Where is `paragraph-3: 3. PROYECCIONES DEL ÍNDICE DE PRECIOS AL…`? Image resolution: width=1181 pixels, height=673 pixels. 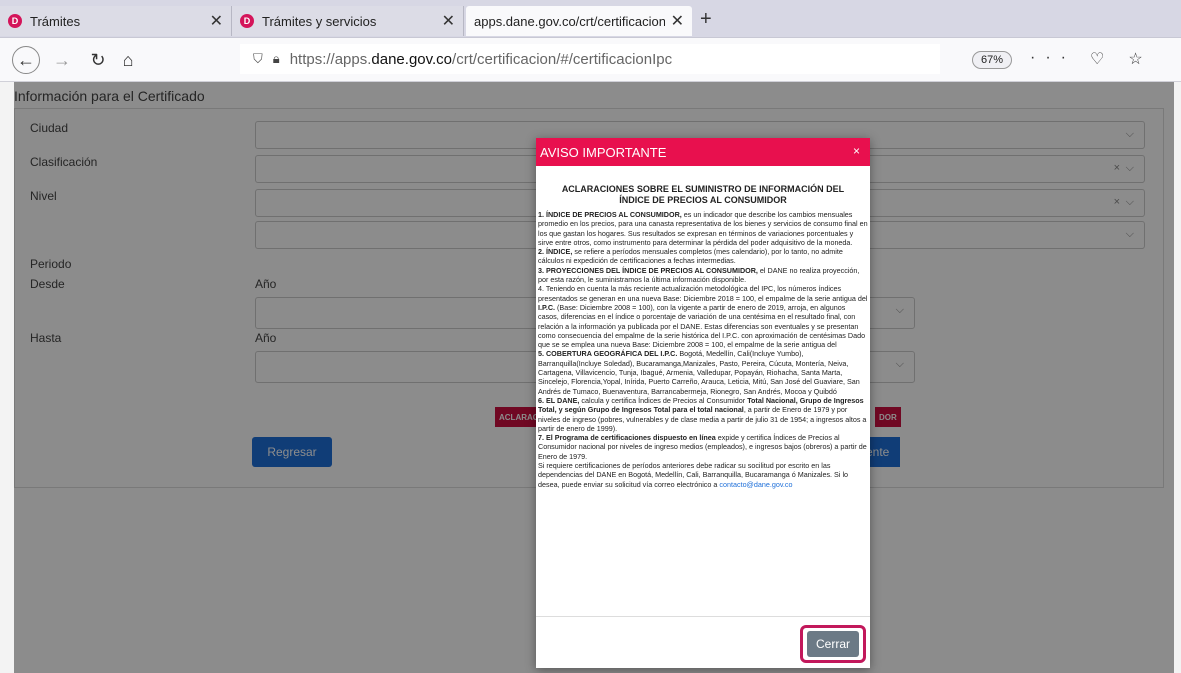 paragraph-3: 3. PROYECCIONES DEL ÍNDICE DE PRECIOS AL… is located at coordinates (703, 275).